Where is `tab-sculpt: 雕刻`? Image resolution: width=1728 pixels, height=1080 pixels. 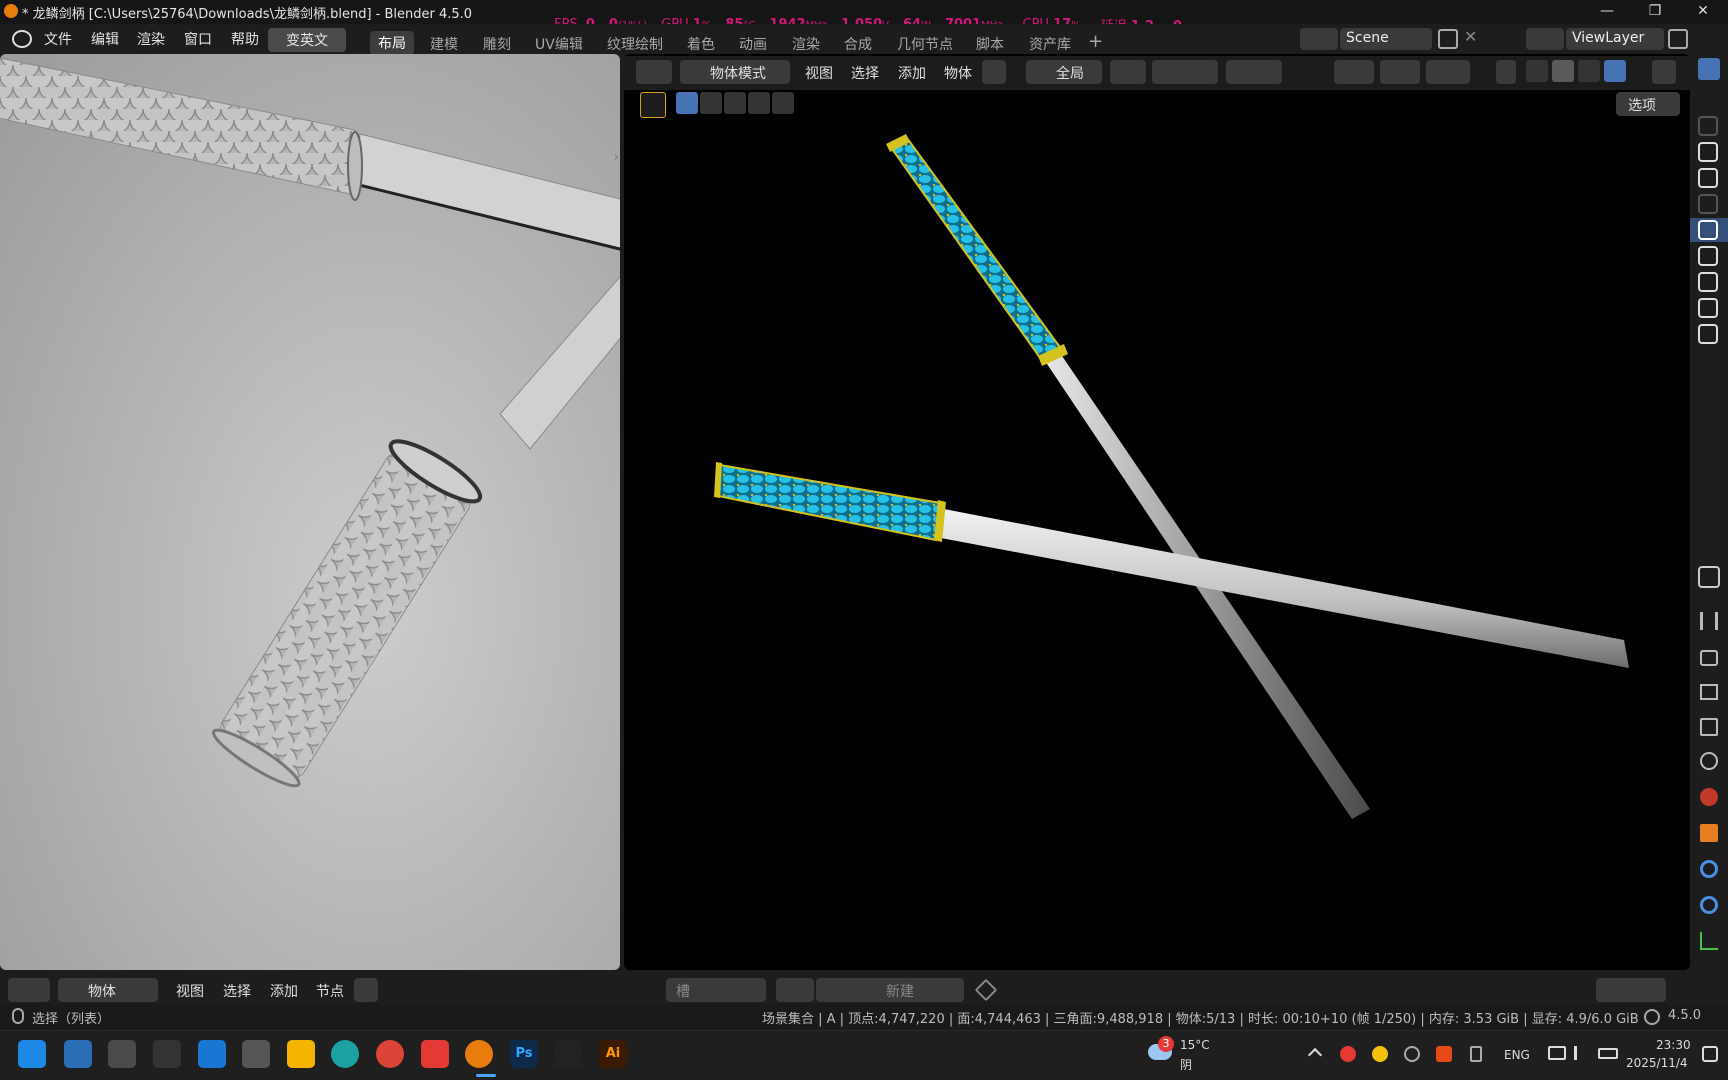 tab-sculpt: 雕刻 is located at coordinates (497, 44).